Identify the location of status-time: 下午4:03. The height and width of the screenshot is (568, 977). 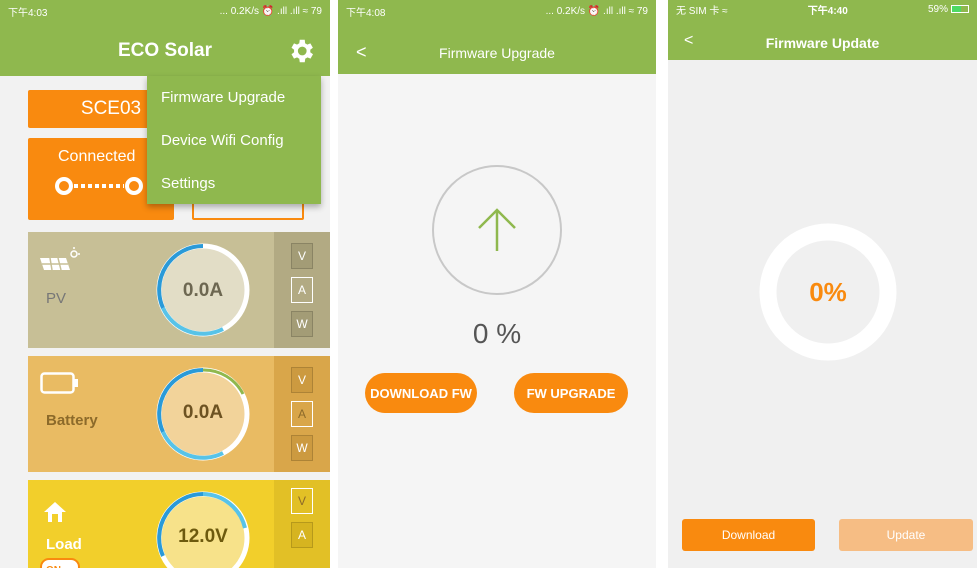
(28, 13).